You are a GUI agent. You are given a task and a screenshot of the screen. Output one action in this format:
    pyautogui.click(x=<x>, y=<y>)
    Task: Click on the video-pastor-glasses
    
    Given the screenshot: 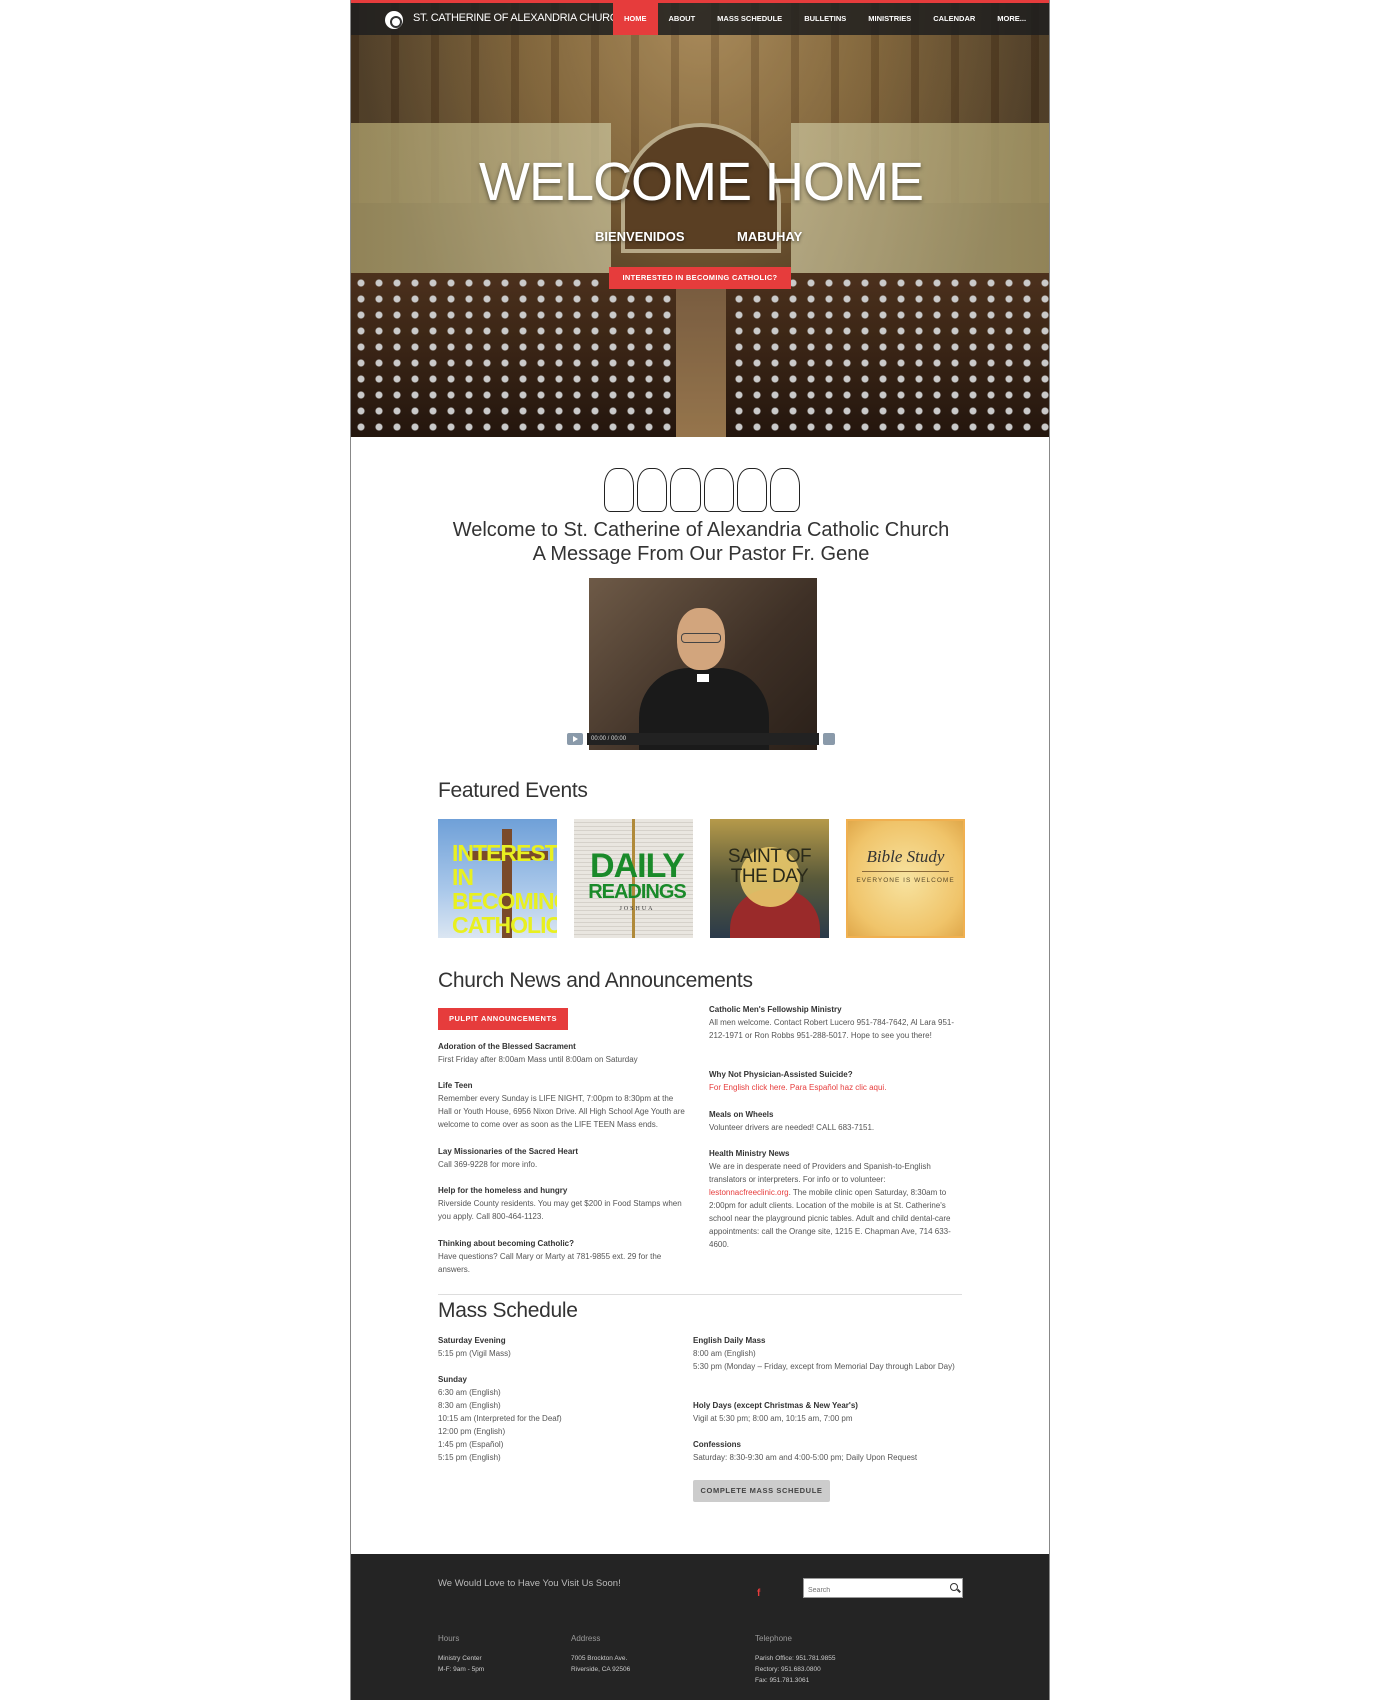 What is the action you would take?
    pyautogui.click(x=701, y=638)
    